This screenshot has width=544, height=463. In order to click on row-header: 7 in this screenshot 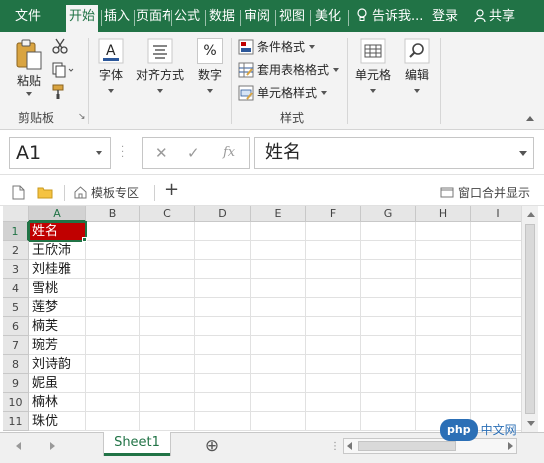, I will do `click(16, 345)`.